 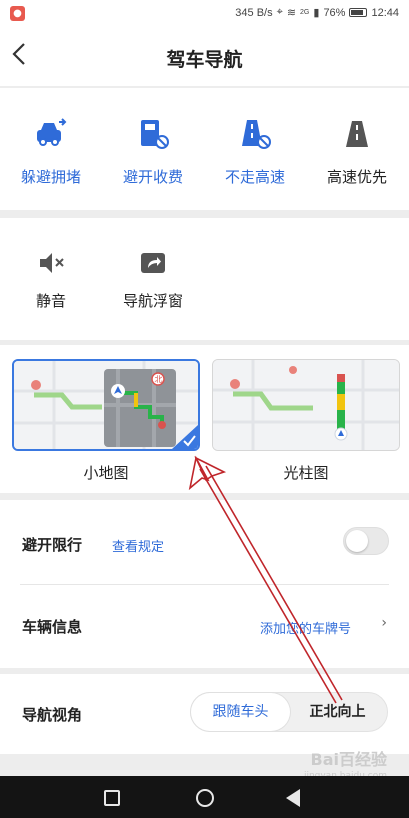 What do you see at coordinates (185, 437) in the screenshot?
I see `selected-check-icon` at bounding box center [185, 437].